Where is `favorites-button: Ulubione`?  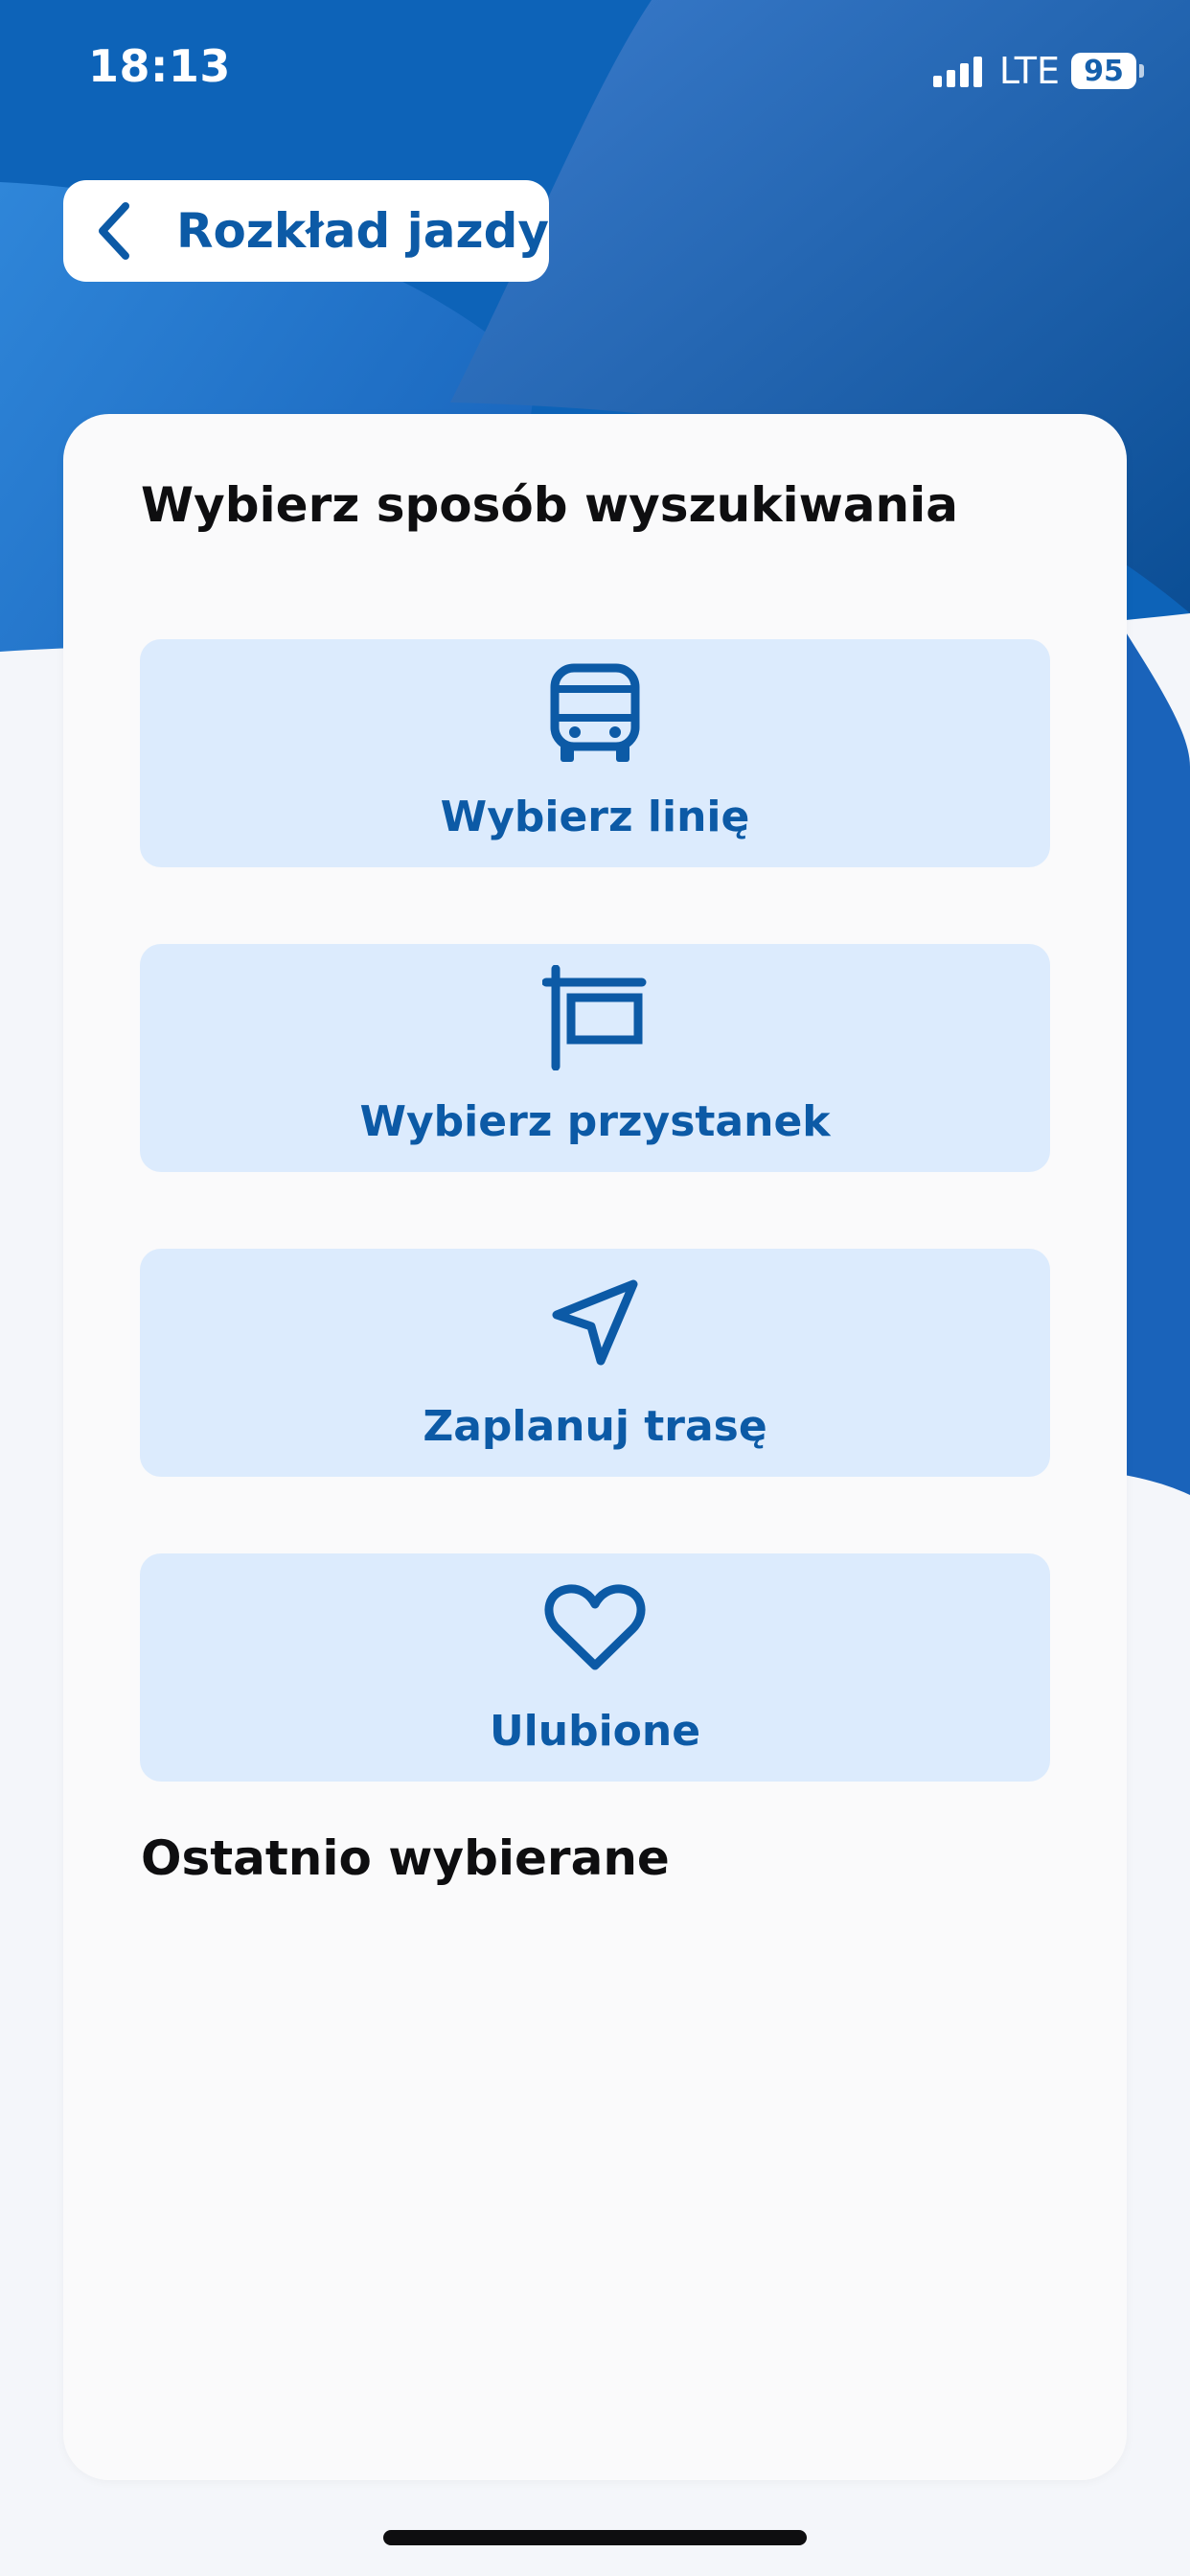 favorites-button: Ulubione is located at coordinates (595, 1667).